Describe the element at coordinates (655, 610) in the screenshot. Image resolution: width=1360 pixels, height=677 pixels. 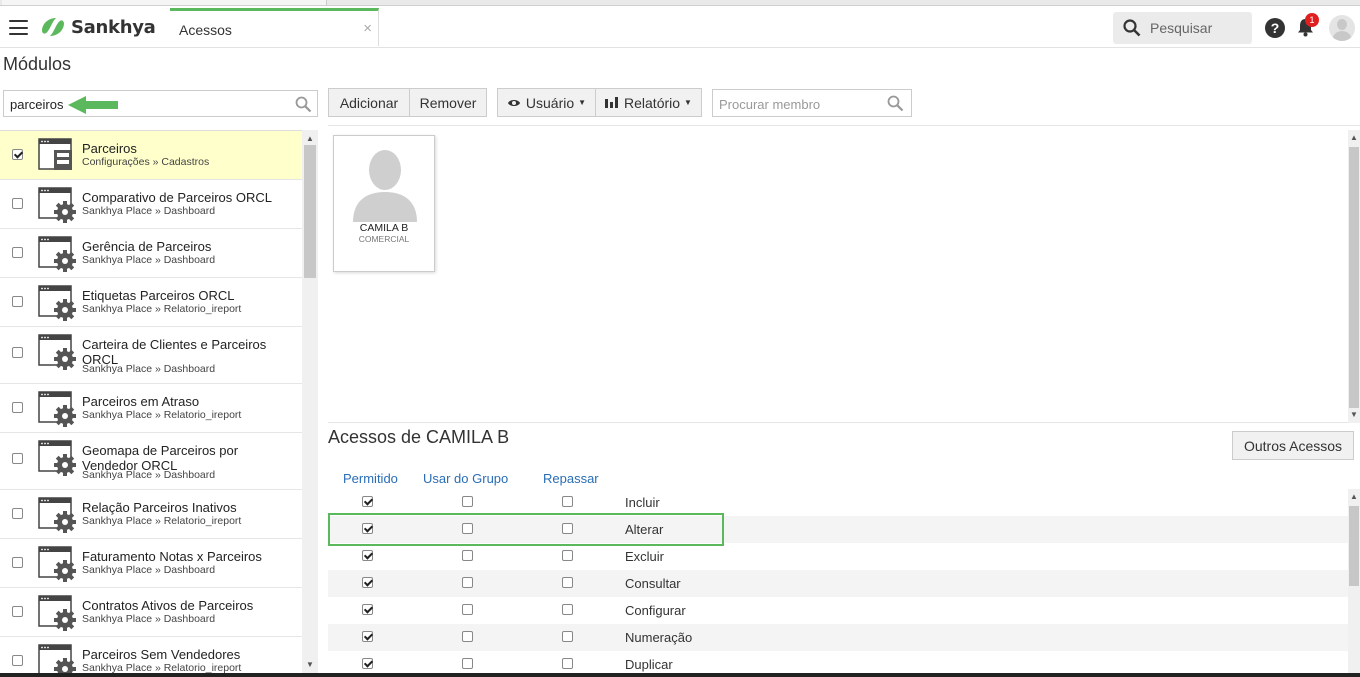
I see `permission-label: Configurar` at that location.